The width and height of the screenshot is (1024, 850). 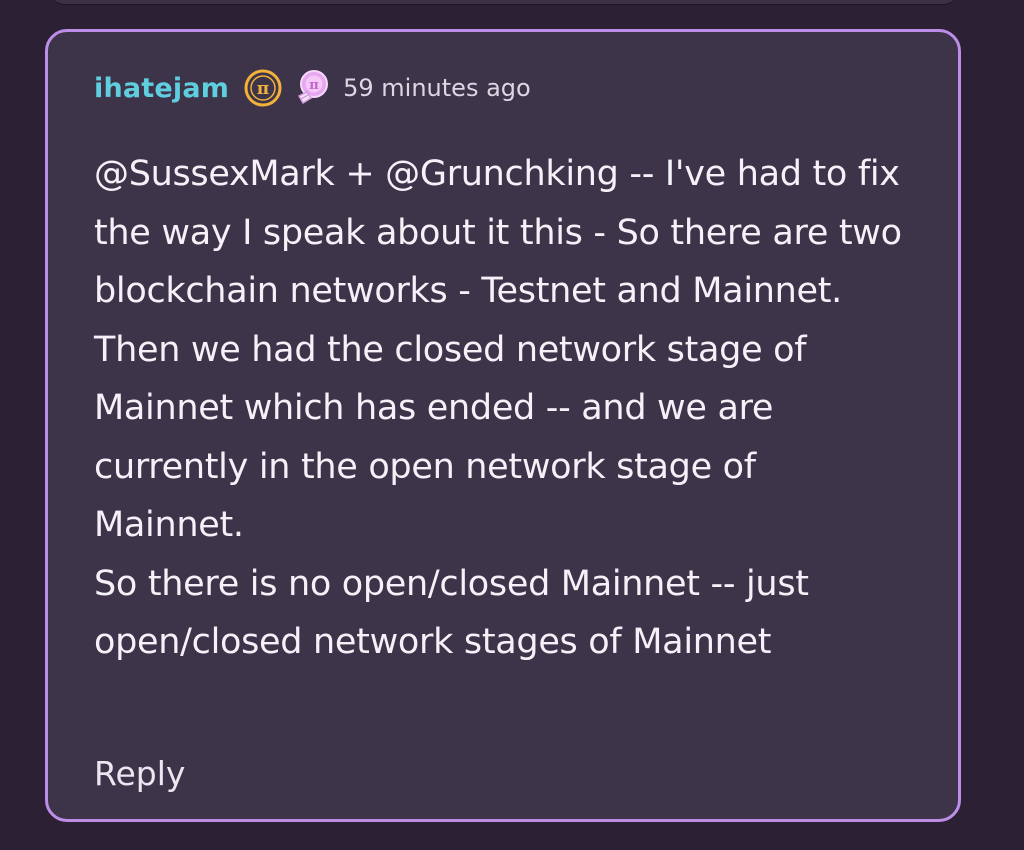 What do you see at coordinates (161, 88) in the screenshot?
I see `comment-username: ihatejam` at bounding box center [161, 88].